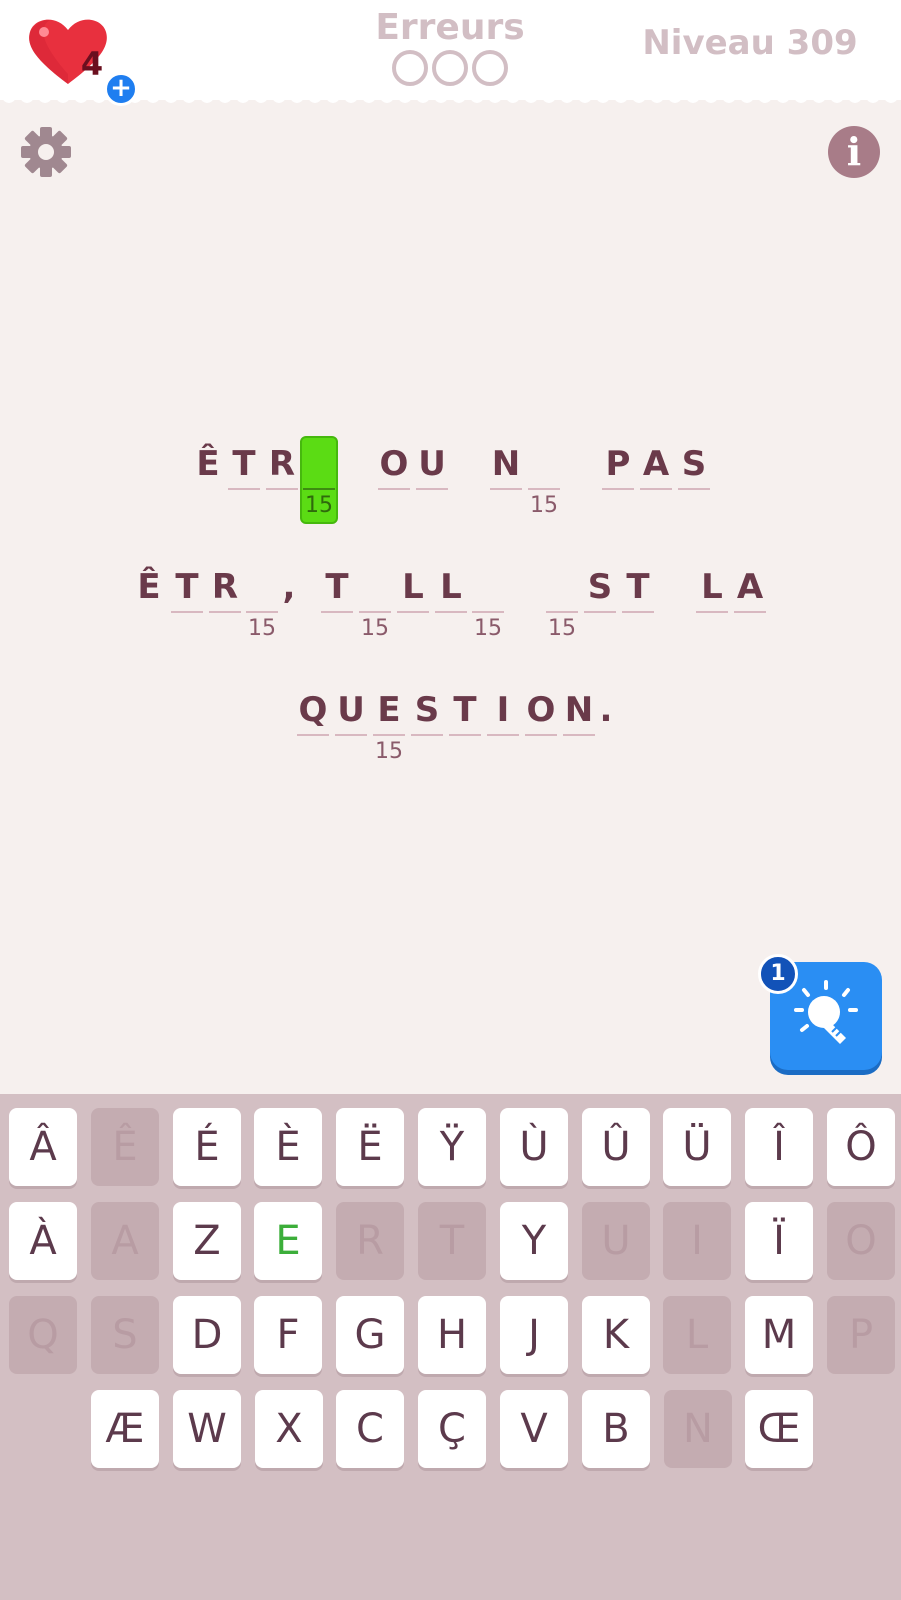 The width and height of the screenshot is (901, 1600). What do you see at coordinates (370, 1335) in the screenshot?
I see `key-G: G` at bounding box center [370, 1335].